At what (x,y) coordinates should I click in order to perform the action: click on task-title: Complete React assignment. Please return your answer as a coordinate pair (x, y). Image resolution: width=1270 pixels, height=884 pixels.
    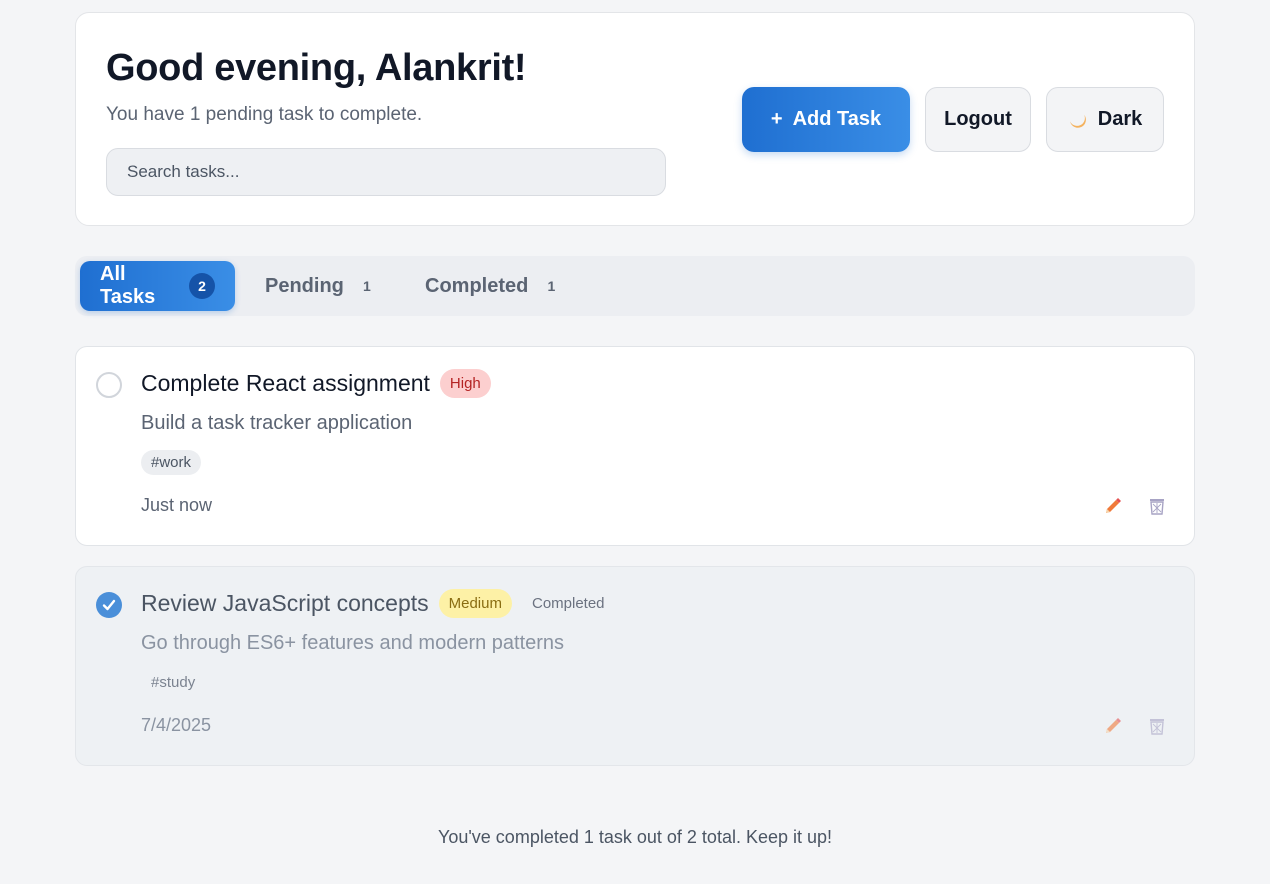
    Looking at the image, I should click on (285, 383).